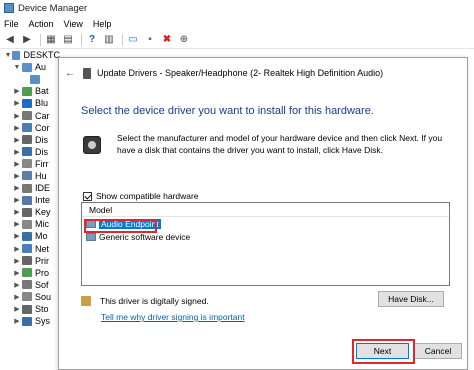 Image resolution: width=474 pixels, height=370 pixels. I want to click on tree-item-label: Sys, so click(43, 321).